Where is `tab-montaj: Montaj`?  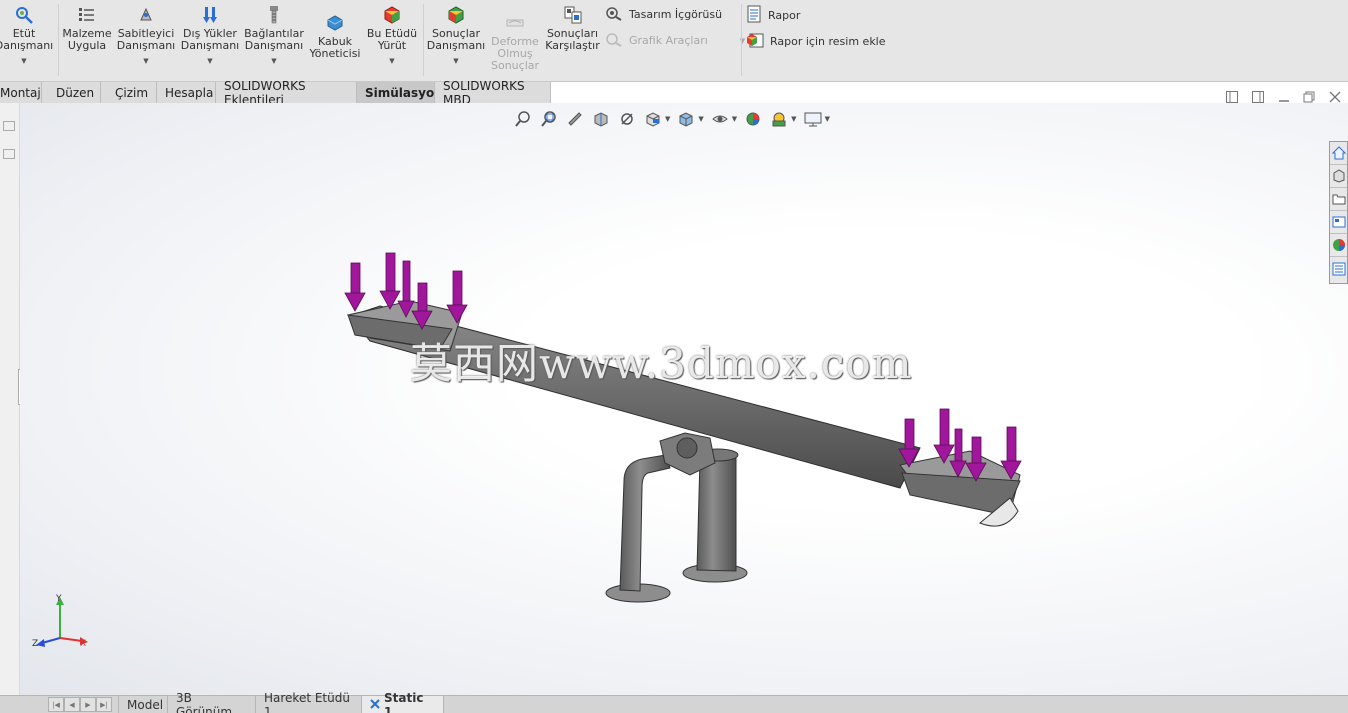 tab-montaj: Montaj is located at coordinates (21, 92).